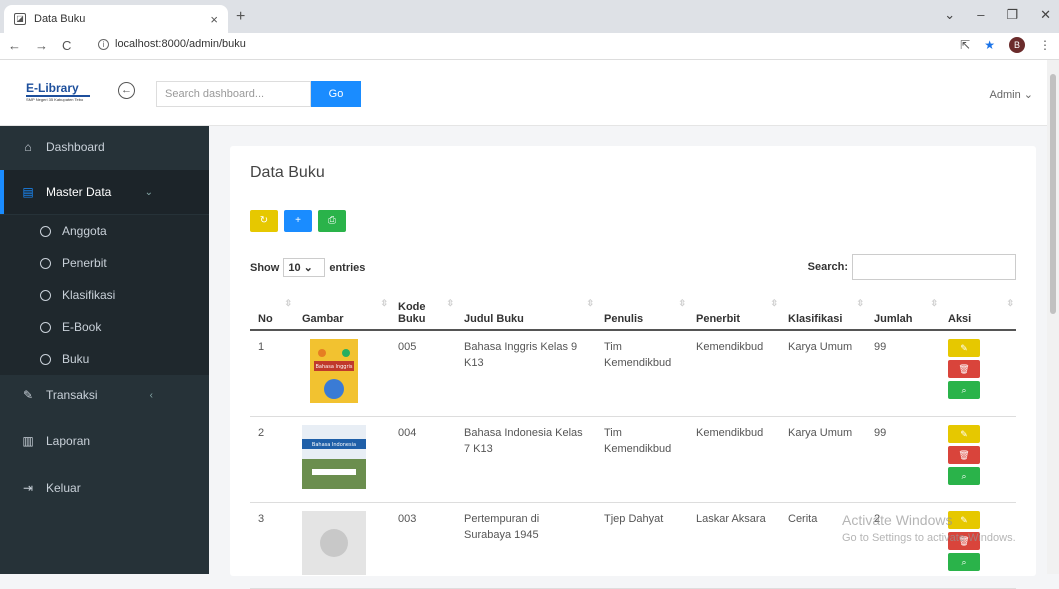 The height and width of the screenshot is (589, 1059). I want to click on book-cover-image: Bahasa Indonesia, so click(334, 457).